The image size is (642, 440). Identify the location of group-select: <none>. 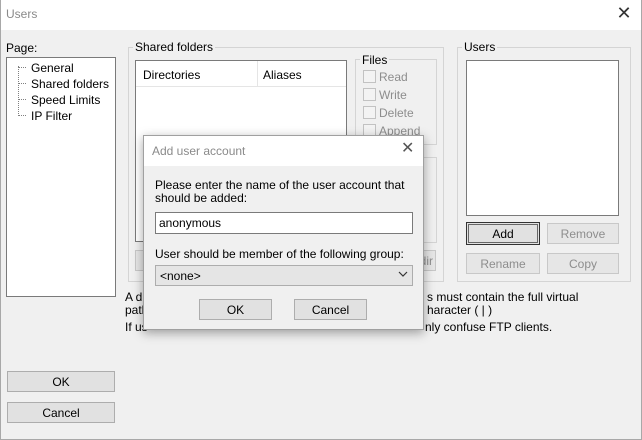
(284, 275).